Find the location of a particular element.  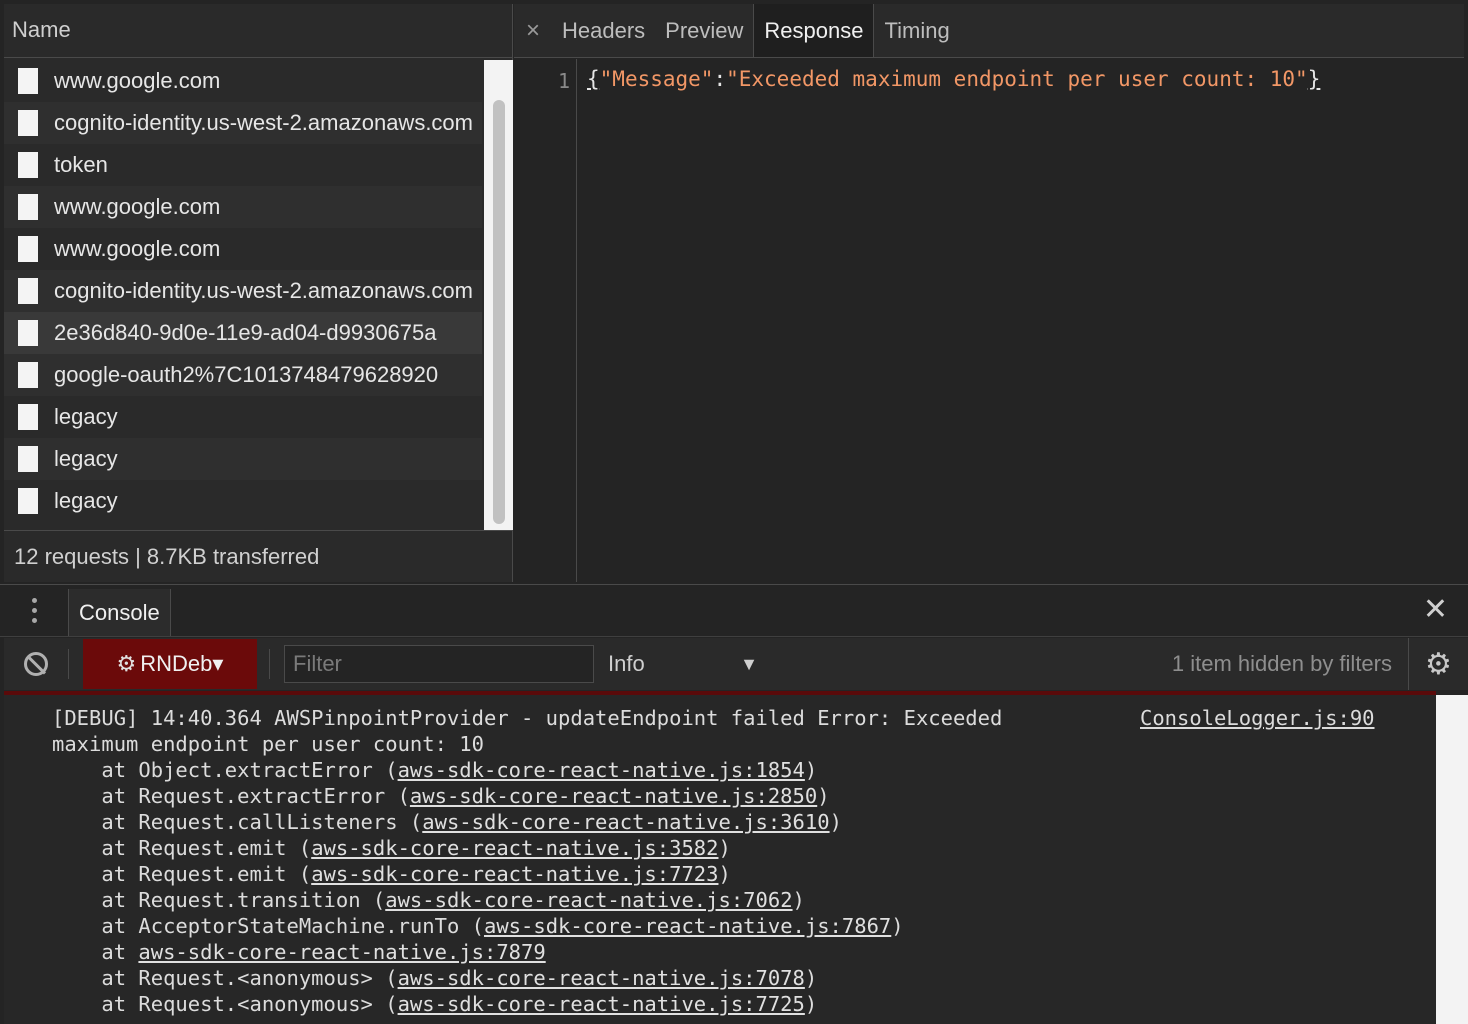

stack-frame-link: aws-sdk-core-react-native.js:7723 is located at coordinates (514, 874).